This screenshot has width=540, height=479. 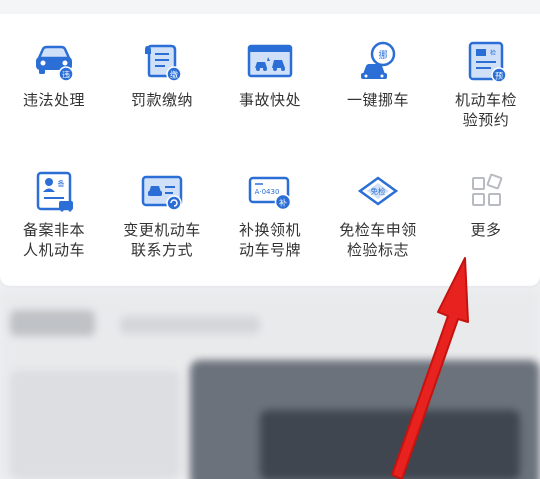 What do you see at coordinates (162, 193) in the screenshot?
I see `change-contact-icon` at bounding box center [162, 193].